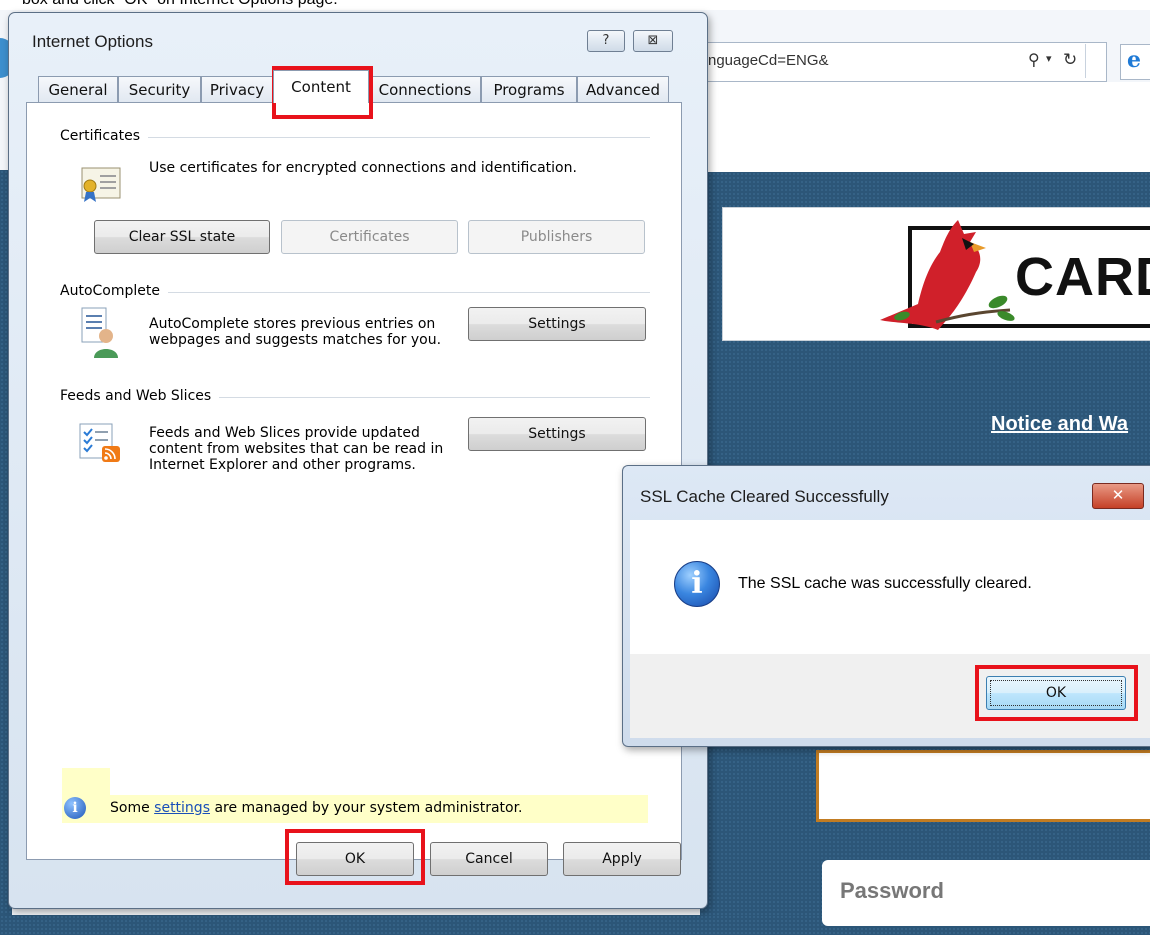  I want to click on certificate-icon, so click(101, 184).